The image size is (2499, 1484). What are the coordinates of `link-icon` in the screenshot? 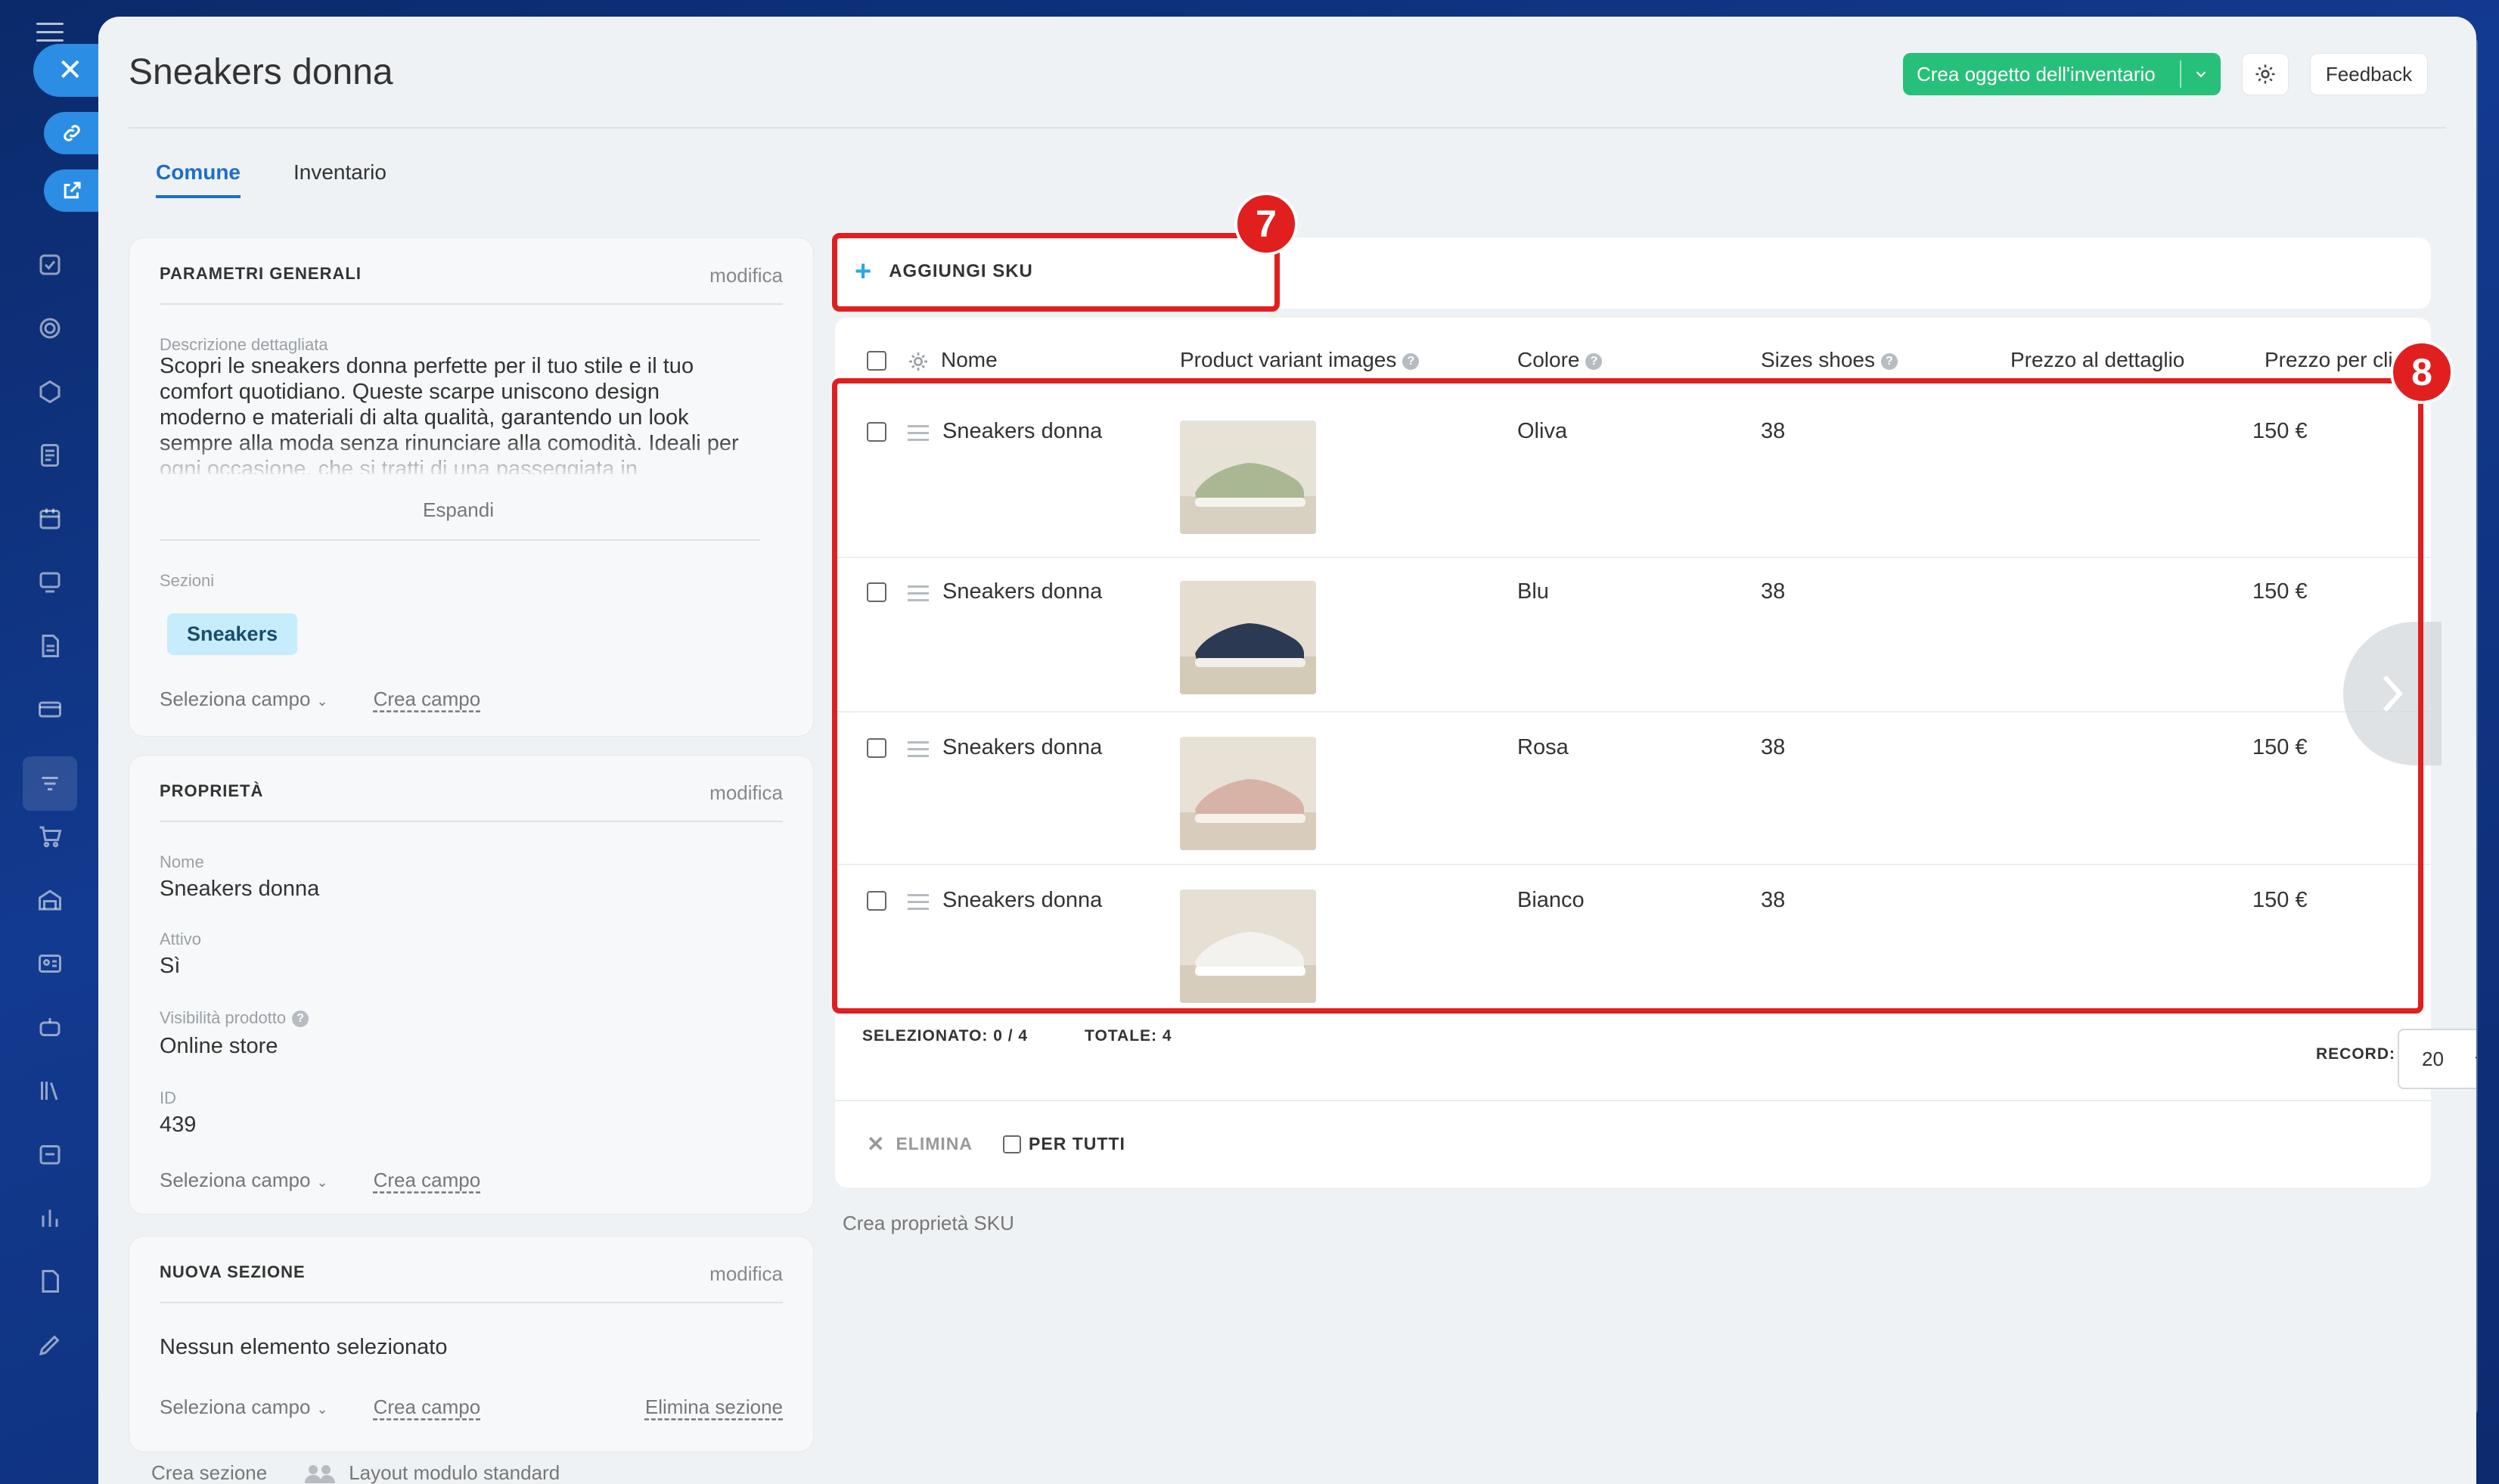 It's located at (72, 133).